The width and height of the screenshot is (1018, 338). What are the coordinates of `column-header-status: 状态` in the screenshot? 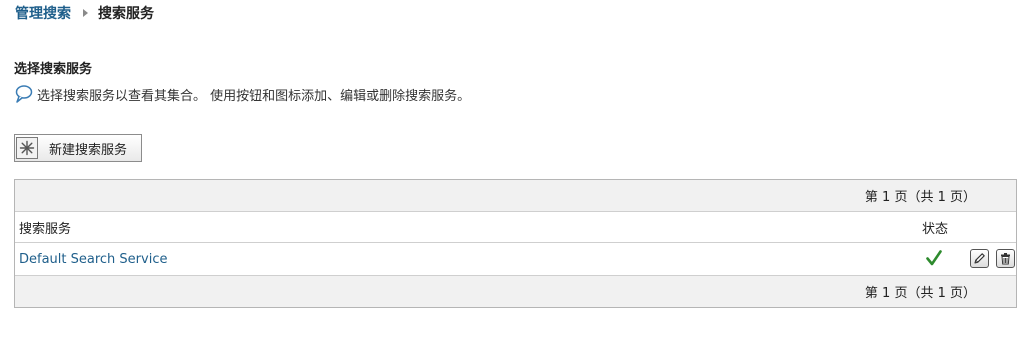 It's located at (935, 229).